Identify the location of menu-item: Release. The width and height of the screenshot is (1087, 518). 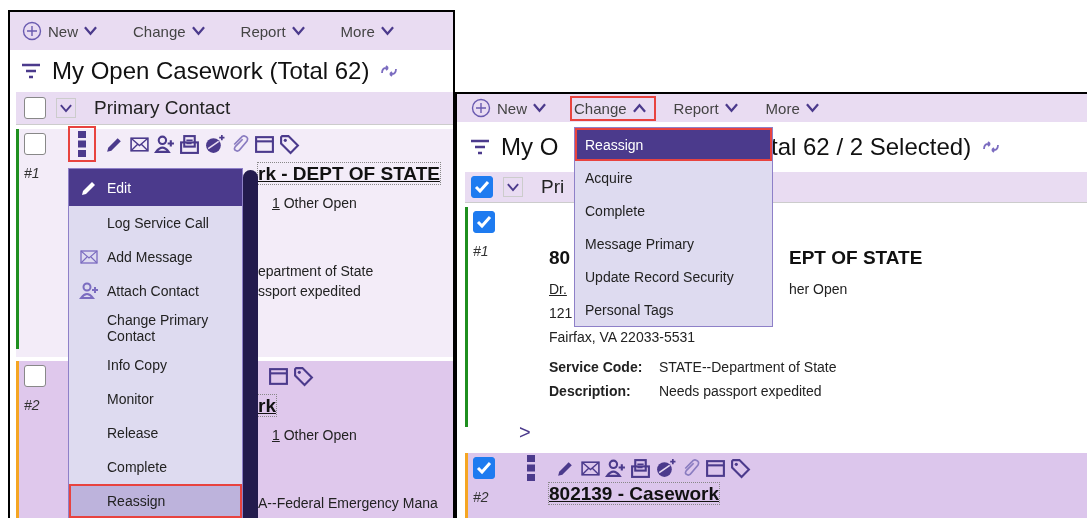
(155, 433).